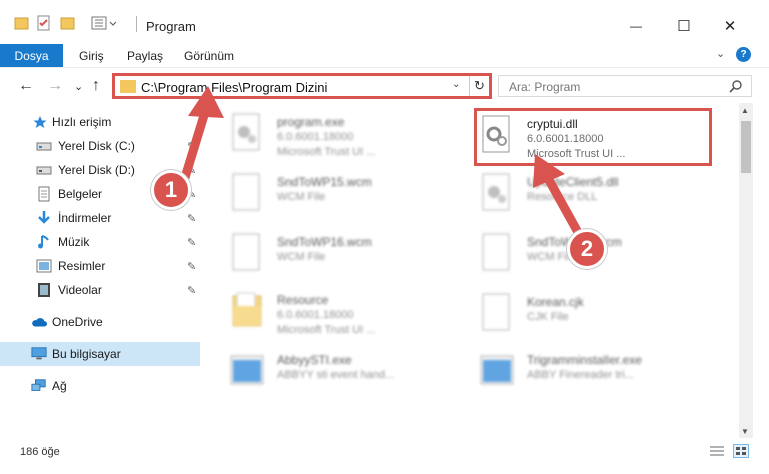 Image resolution: width=769 pixels, height=474 pixels. Describe the element at coordinates (40, 122) in the screenshot. I see `star-icon` at that location.